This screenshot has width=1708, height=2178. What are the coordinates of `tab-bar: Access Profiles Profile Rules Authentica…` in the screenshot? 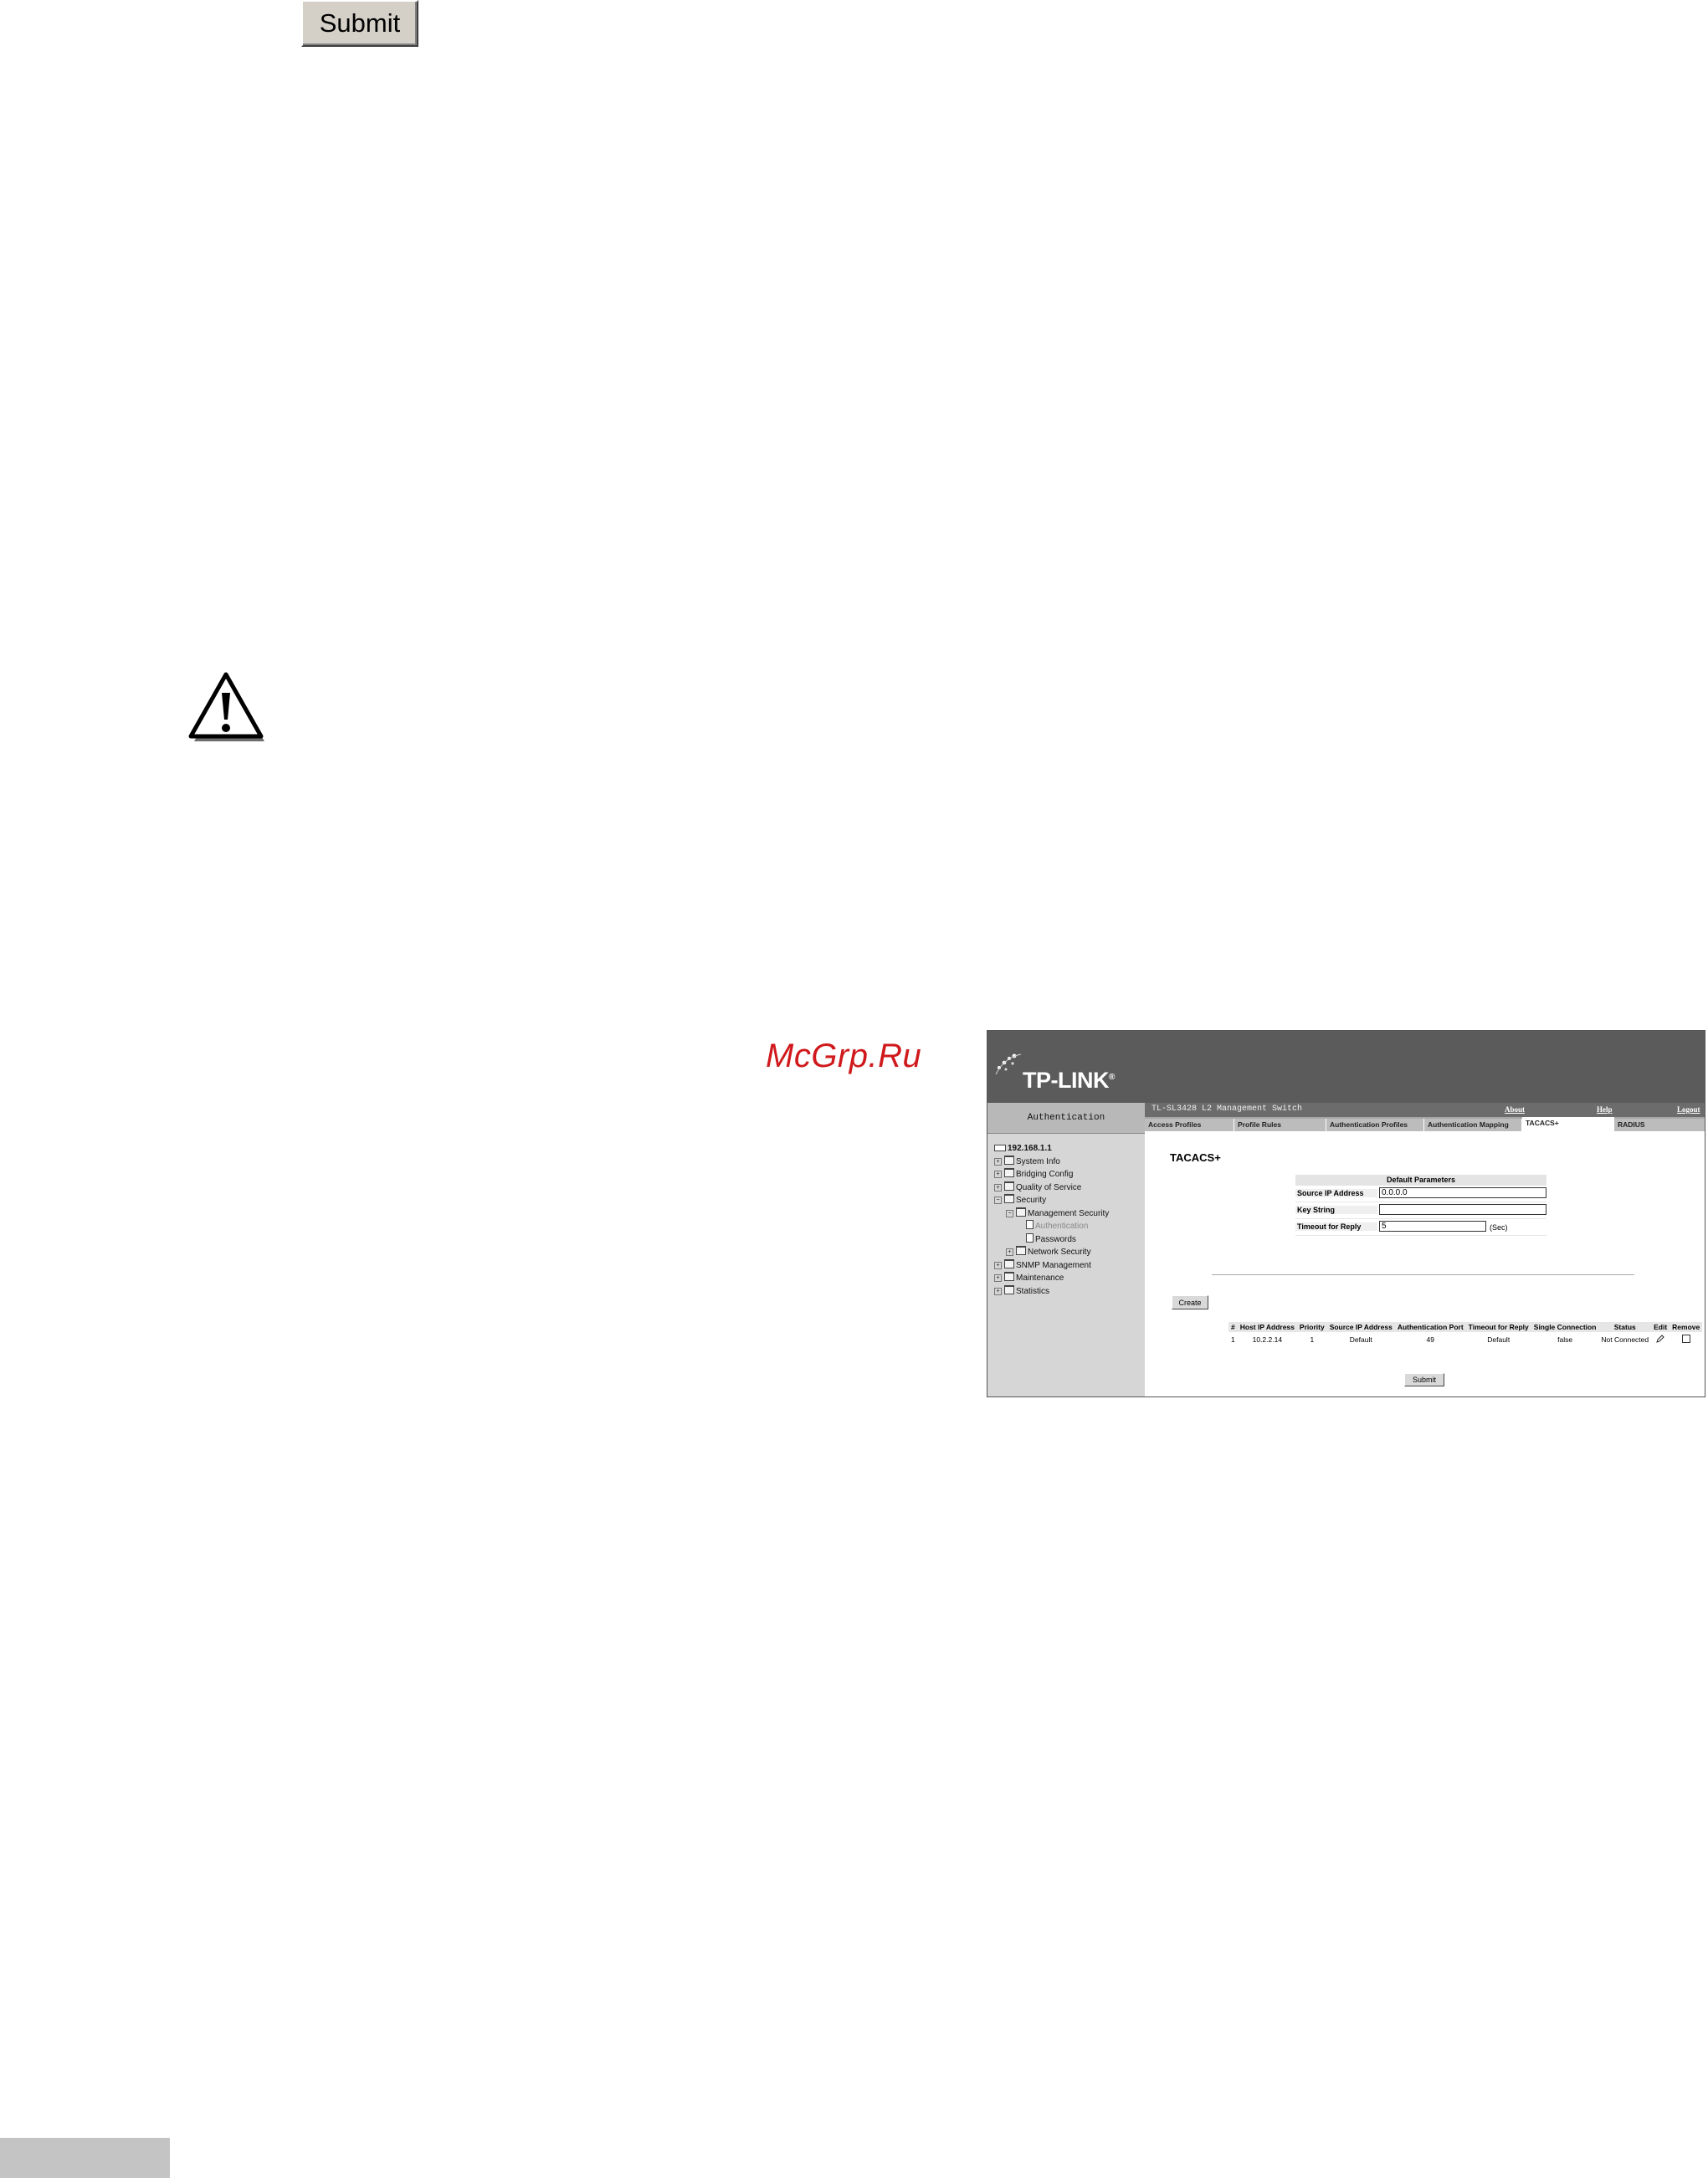 It's located at (1425, 1124).